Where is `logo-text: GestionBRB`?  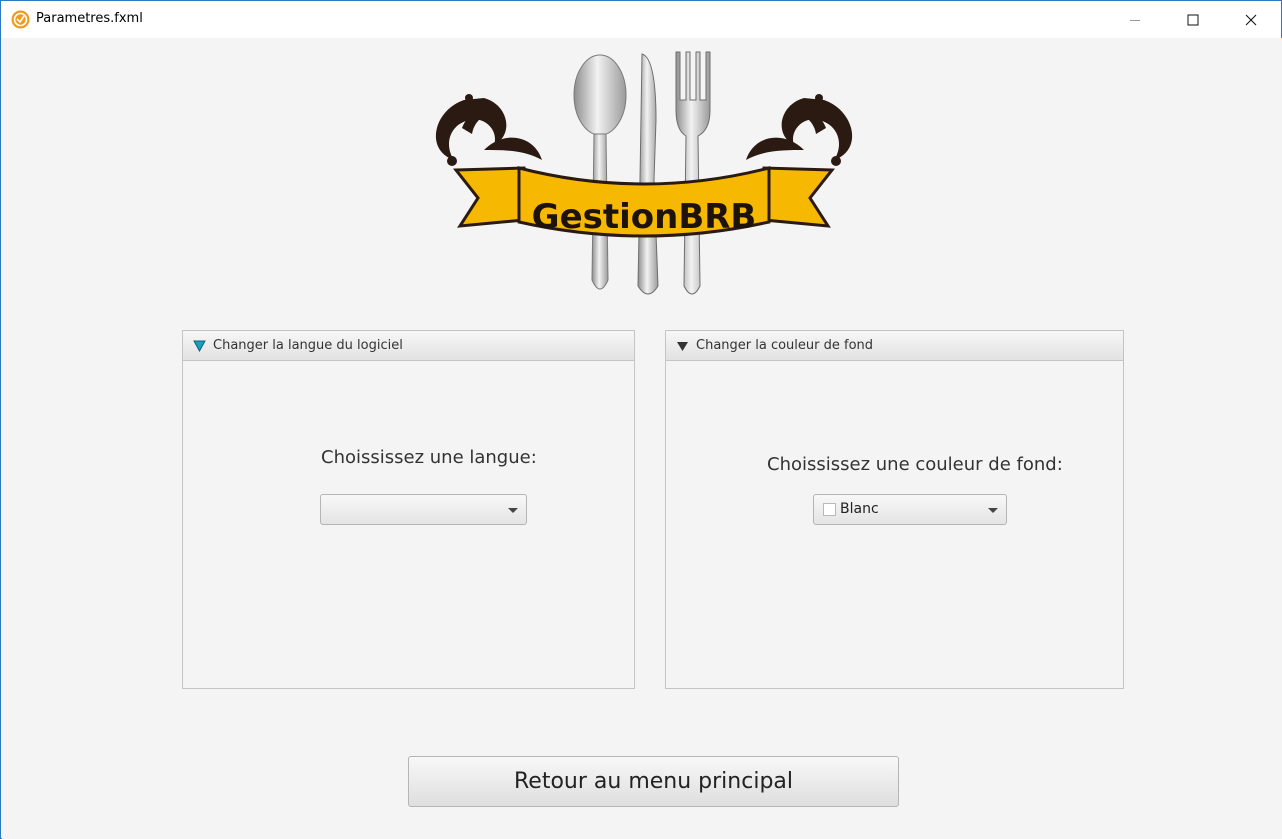 logo-text: GestionBRB is located at coordinates (644, 217).